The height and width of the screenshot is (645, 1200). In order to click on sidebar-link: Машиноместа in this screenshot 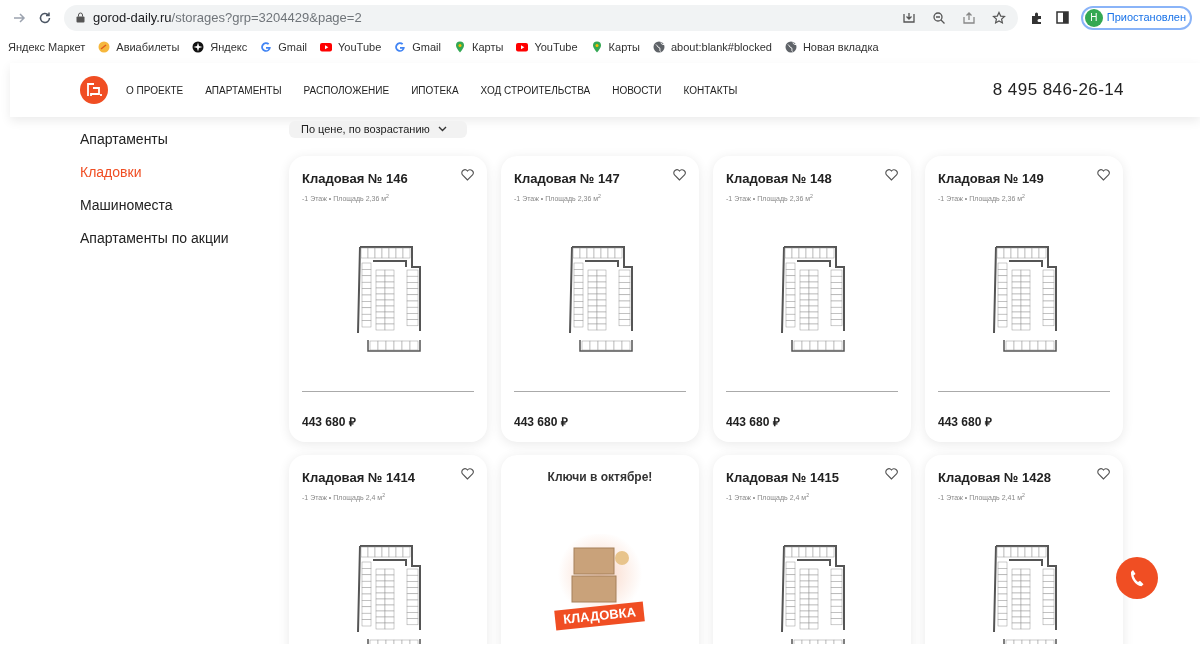, I will do `click(184, 205)`.